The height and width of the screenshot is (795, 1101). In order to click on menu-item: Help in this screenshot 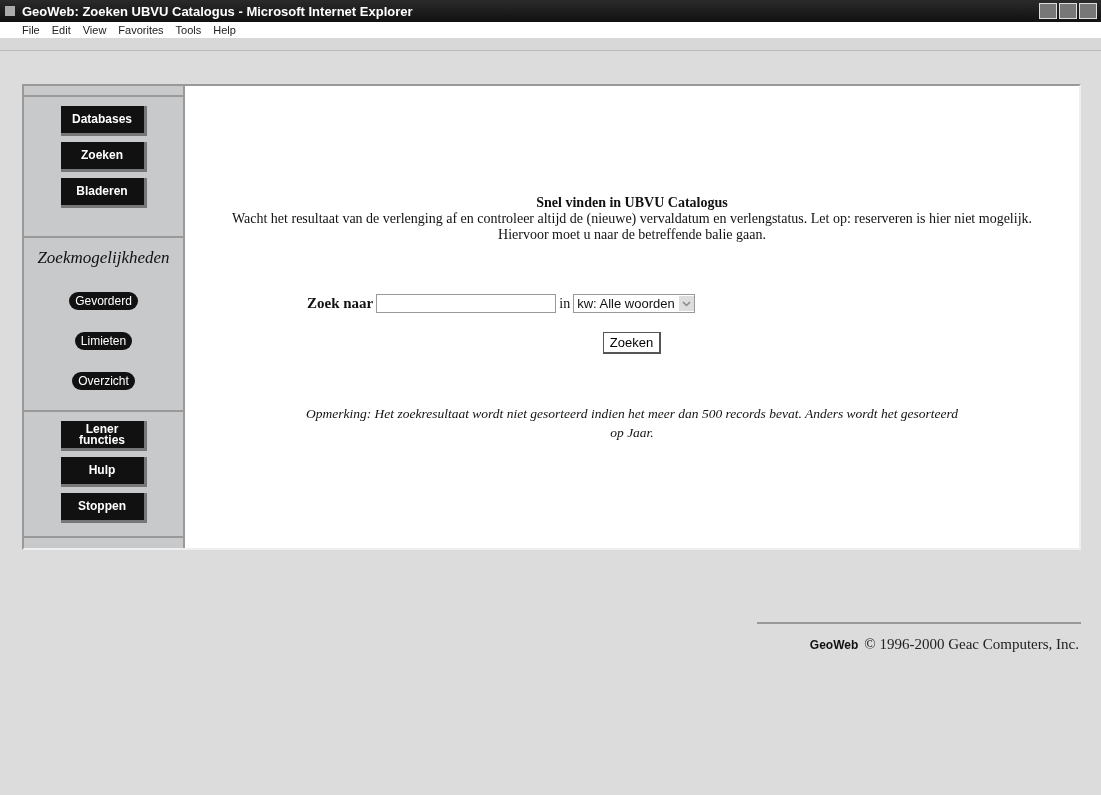, I will do `click(224, 30)`.